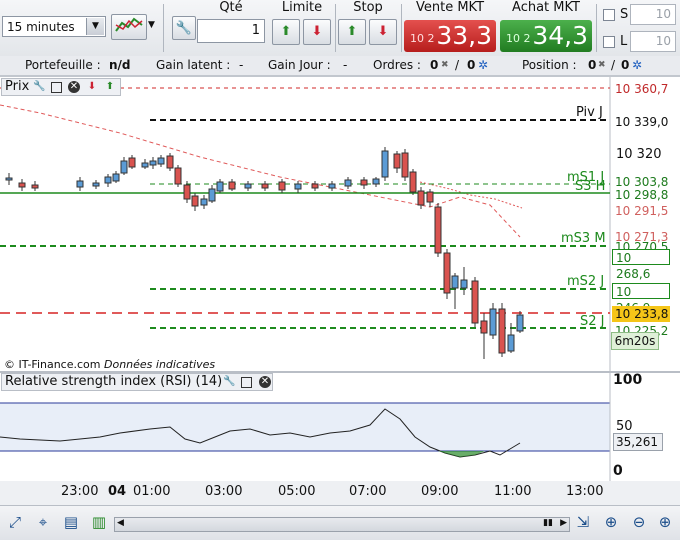 The height and width of the screenshot is (540, 680). What do you see at coordinates (589, 112) in the screenshot?
I see `pivot-label: Piv J` at bounding box center [589, 112].